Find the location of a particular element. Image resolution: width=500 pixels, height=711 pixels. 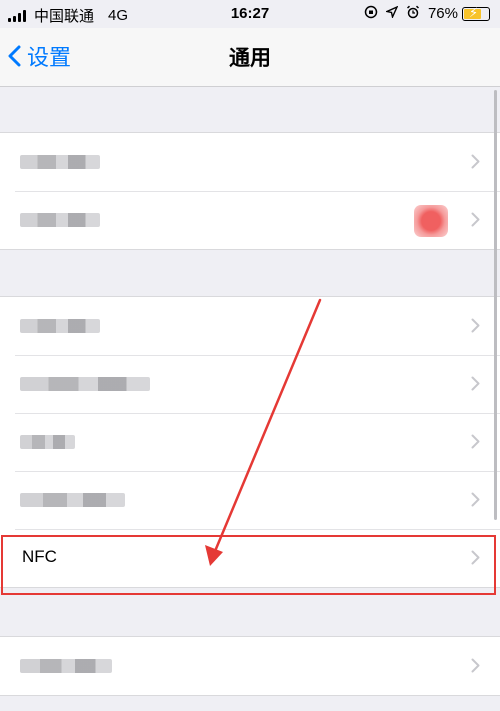

charging-bolt-icon: ⚡ is located at coordinates (474, 12).